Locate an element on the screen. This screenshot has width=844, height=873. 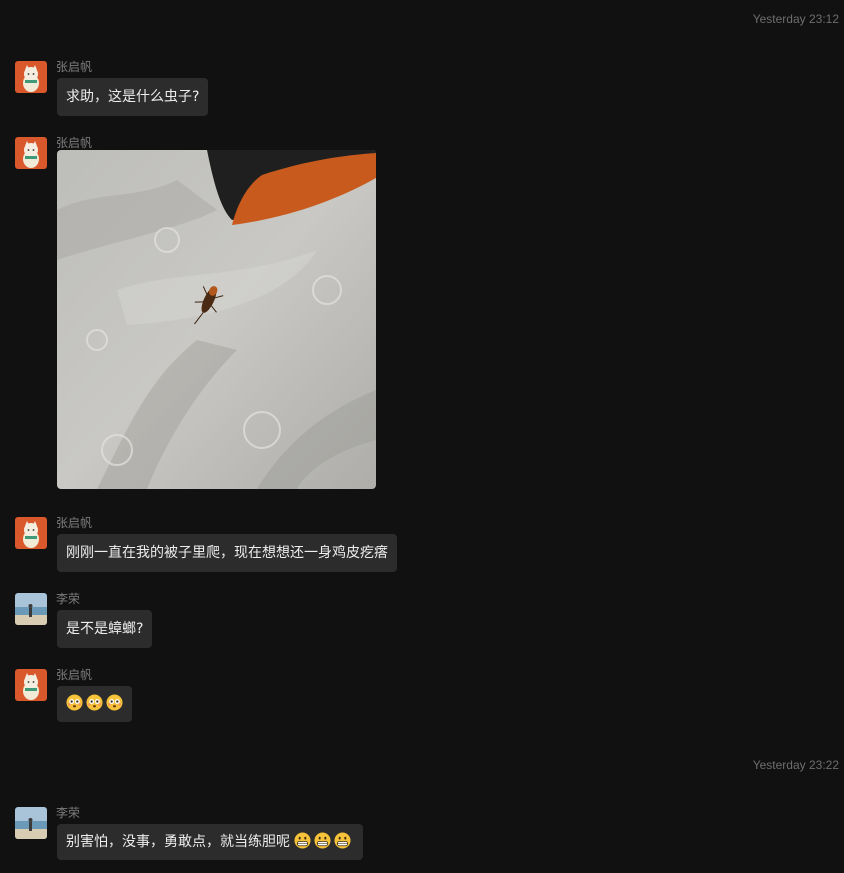
timestamp: Yesterday 23:22 is located at coordinates (795, 765).